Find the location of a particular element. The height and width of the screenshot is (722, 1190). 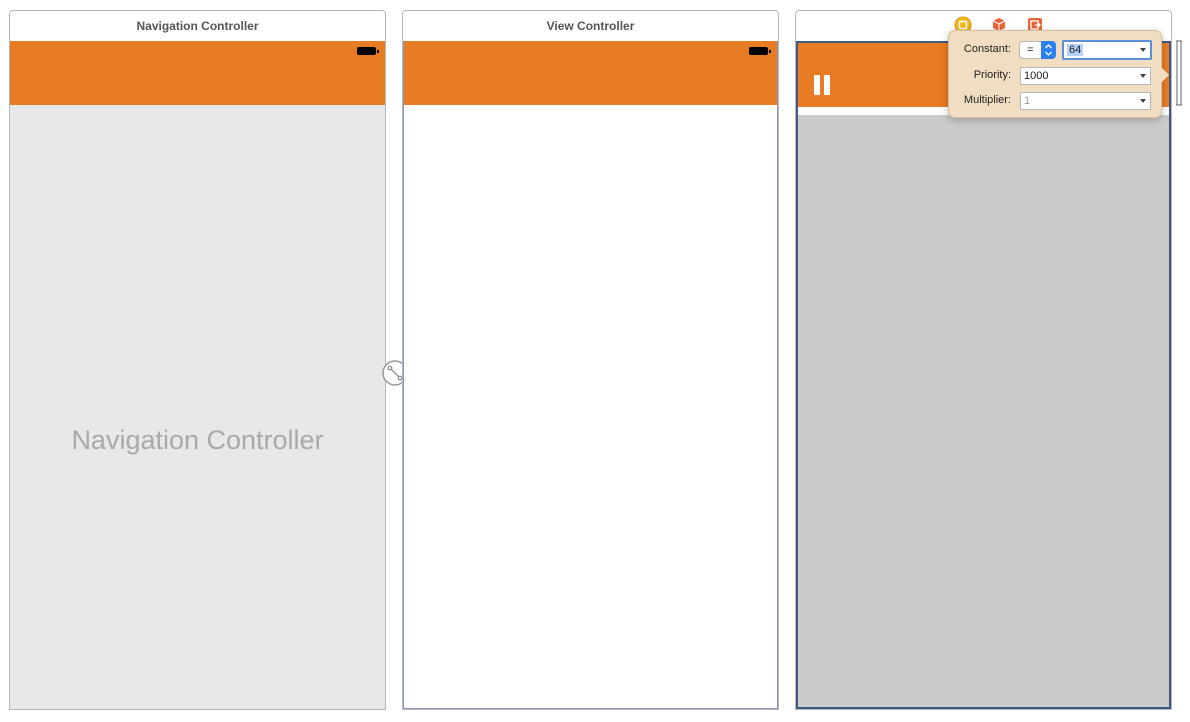

multiplier-row: Multiplier: 1 is located at coordinates (1055, 101).